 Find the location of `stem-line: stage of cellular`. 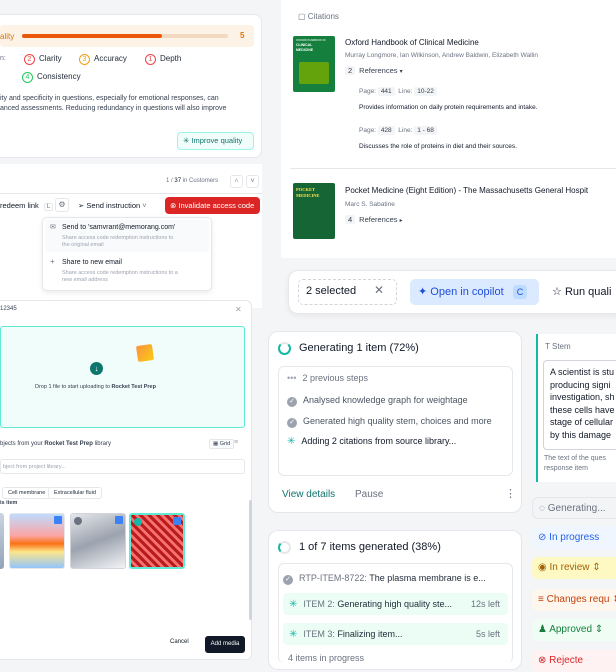

stem-line: stage of cellular is located at coordinates (582, 422).